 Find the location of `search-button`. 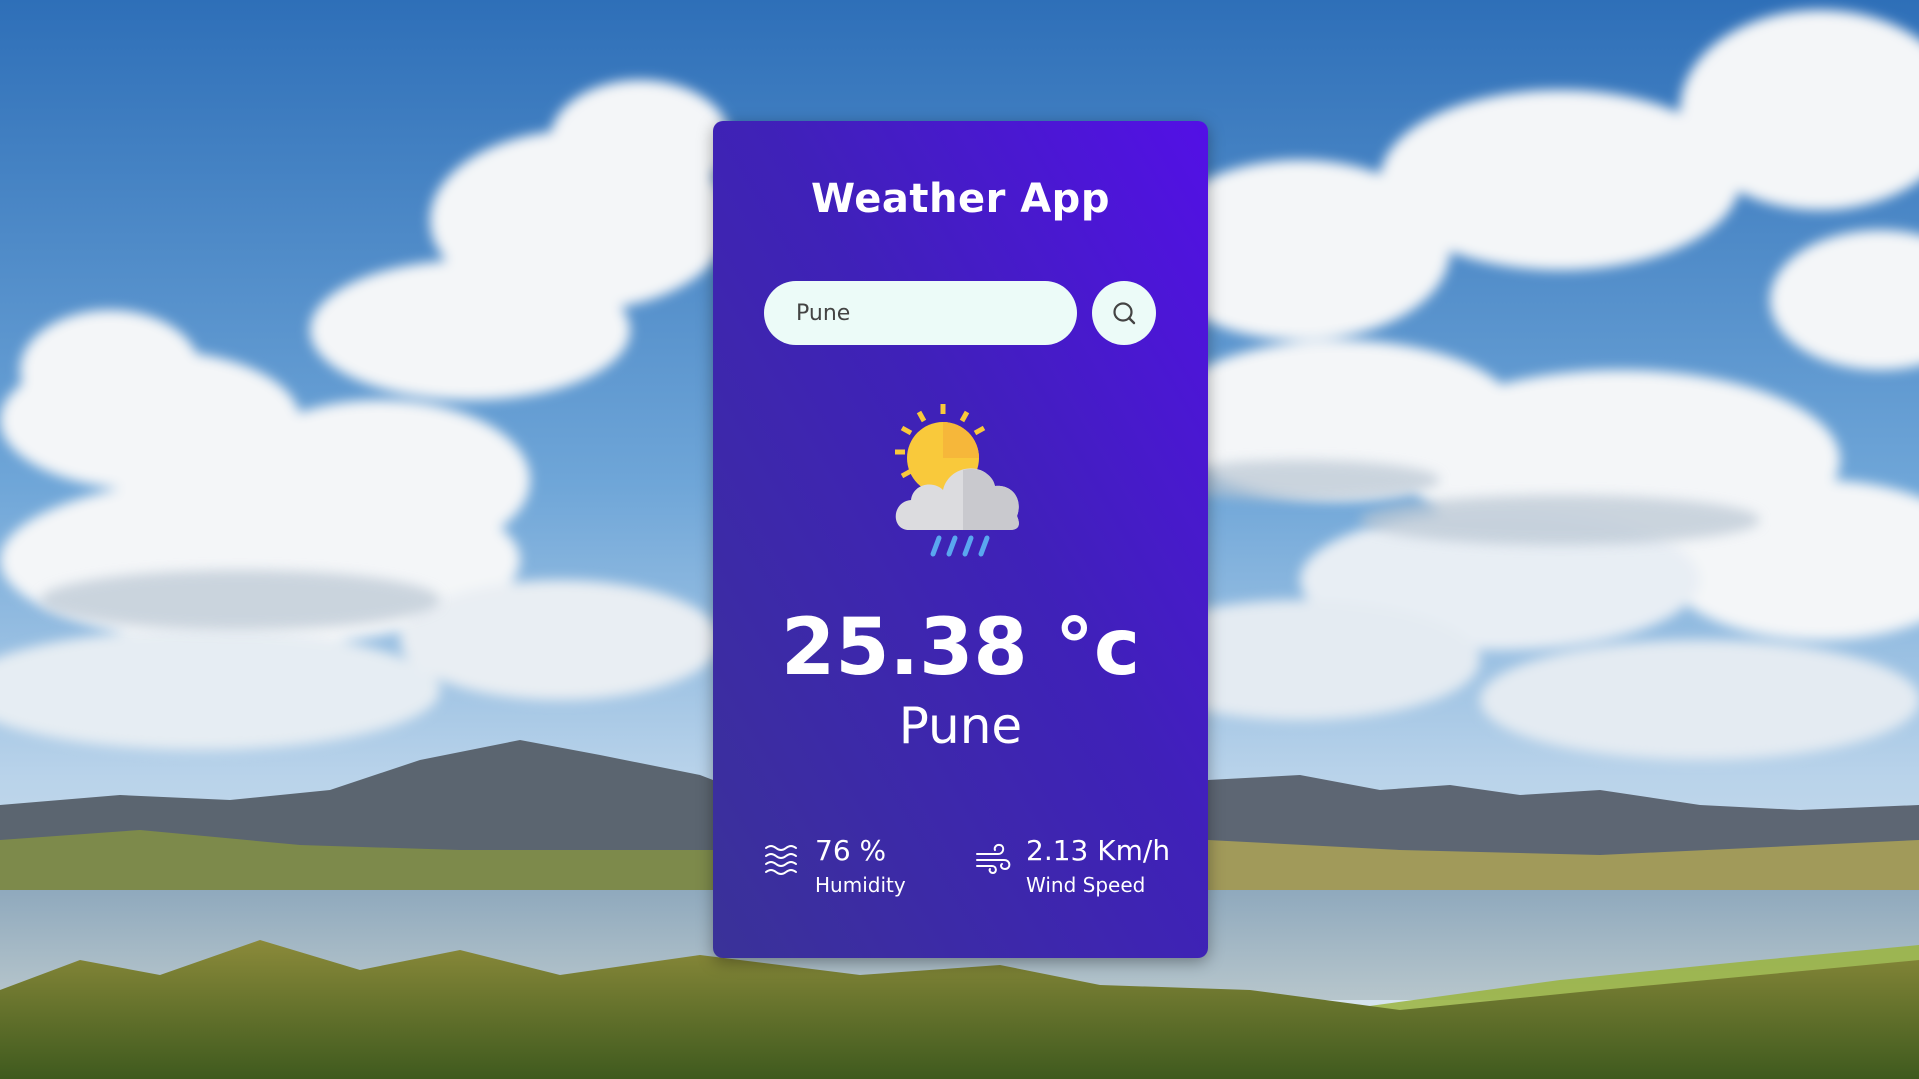

search-button is located at coordinates (1124, 313).